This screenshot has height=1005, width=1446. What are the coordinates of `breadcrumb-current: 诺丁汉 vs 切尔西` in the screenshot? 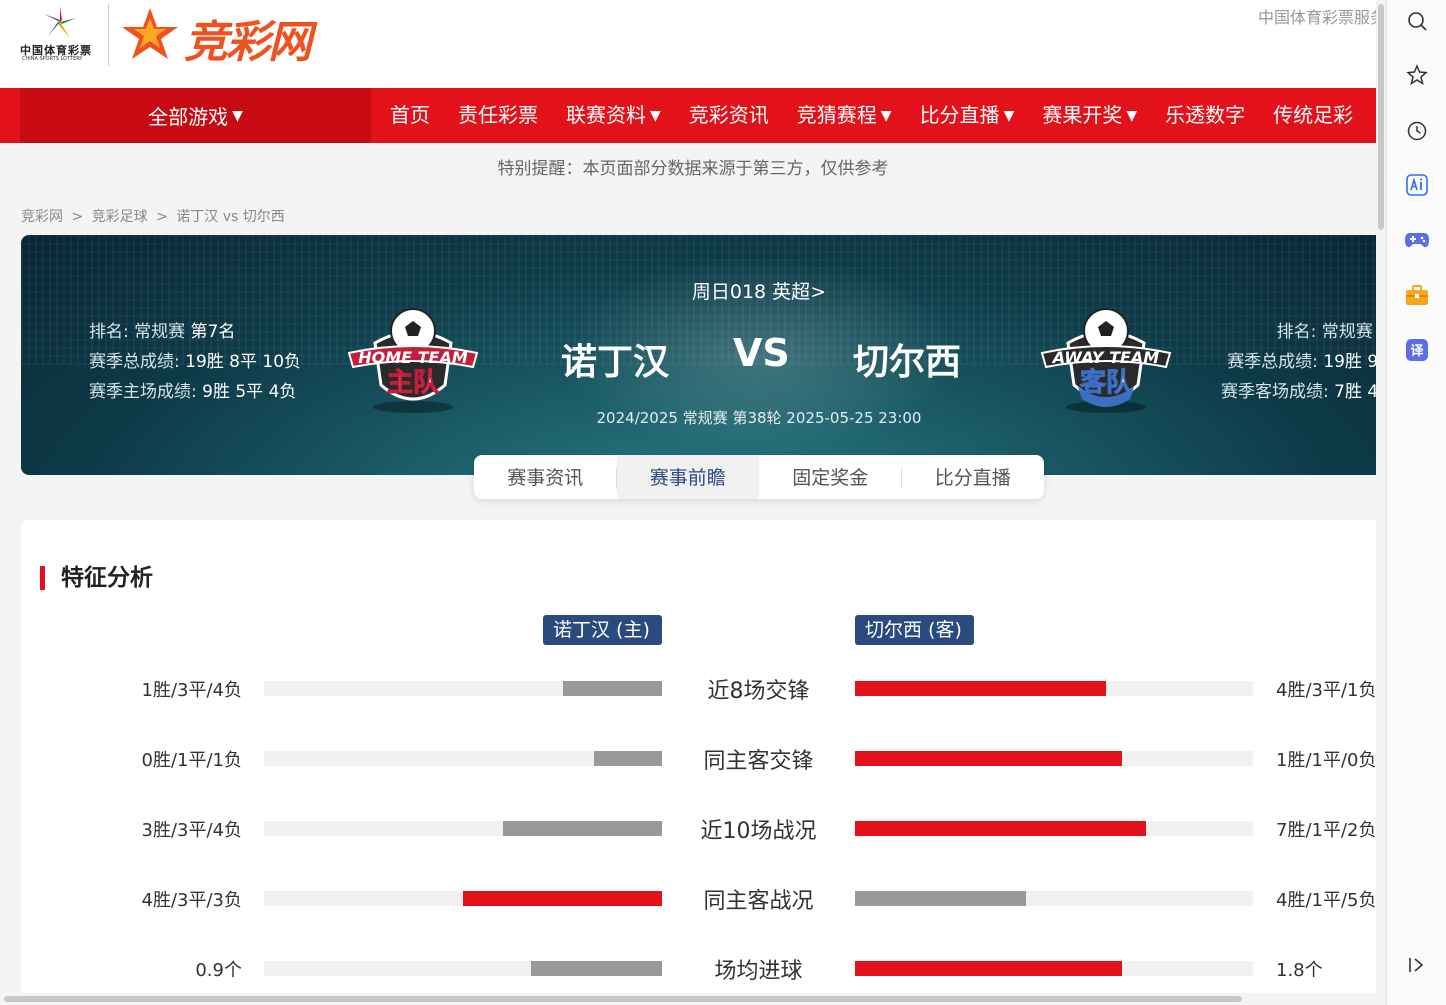 It's located at (230, 217).